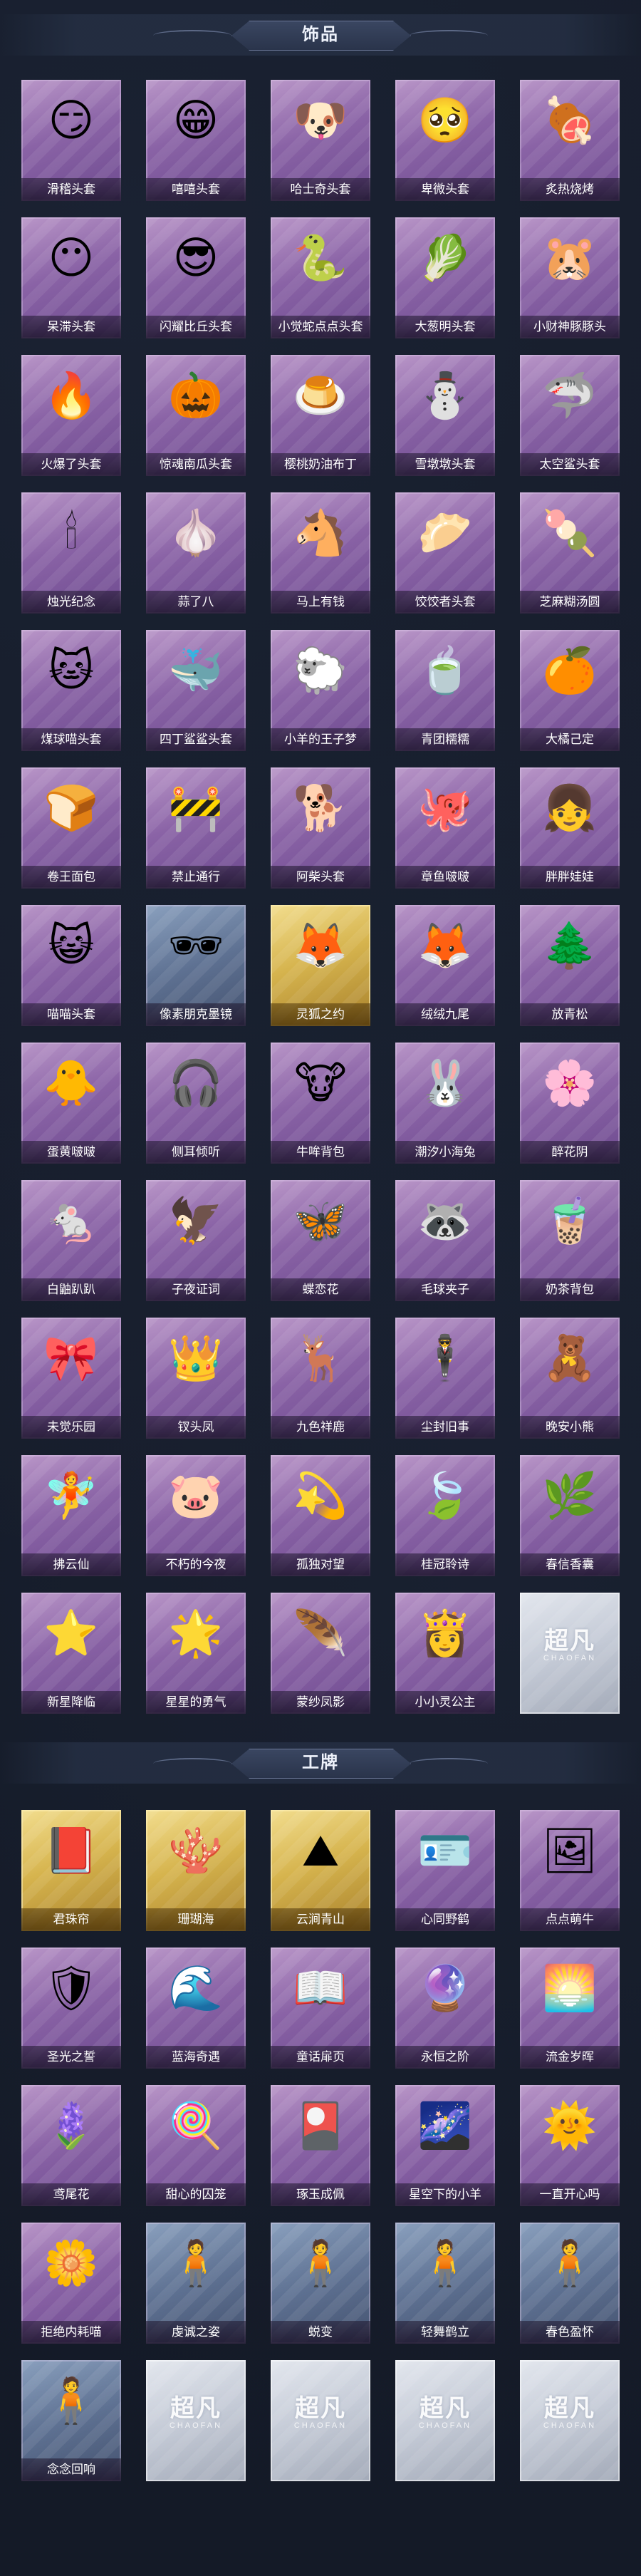 This screenshot has height=2576, width=641. What do you see at coordinates (445, 2008) in the screenshot?
I see `item-card: 🔮 永恒之阶` at bounding box center [445, 2008].